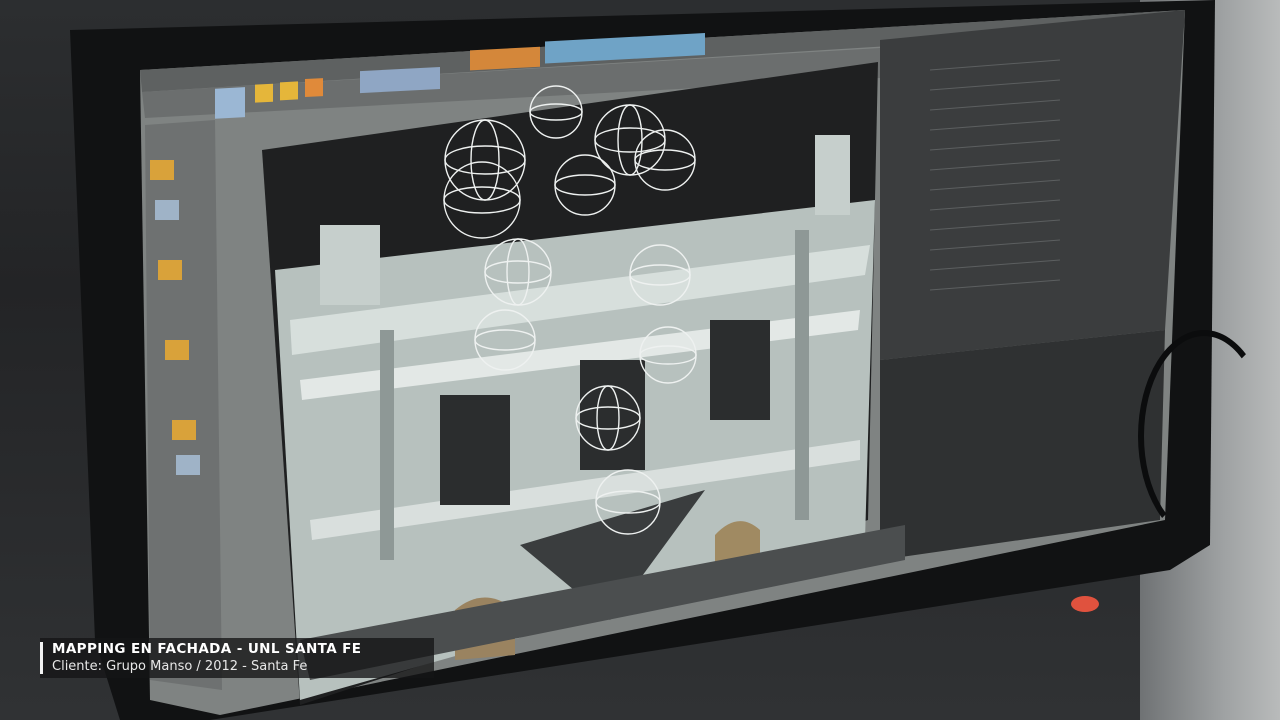 Image resolution: width=1280 pixels, height=720 pixels. What do you see at coordinates (41, 658) in the screenshot?
I see `caption-accent-bar` at bounding box center [41, 658].